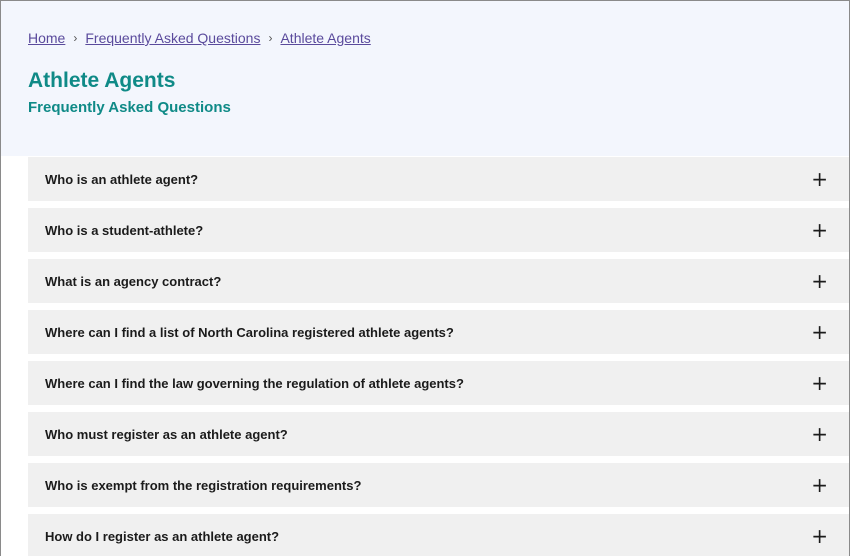  What do you see at coordinates (172, 38) in the screenshot?
I see `breadcrumb-faq-link: Frequently Asked Questions` at bounding box center [172, 38].